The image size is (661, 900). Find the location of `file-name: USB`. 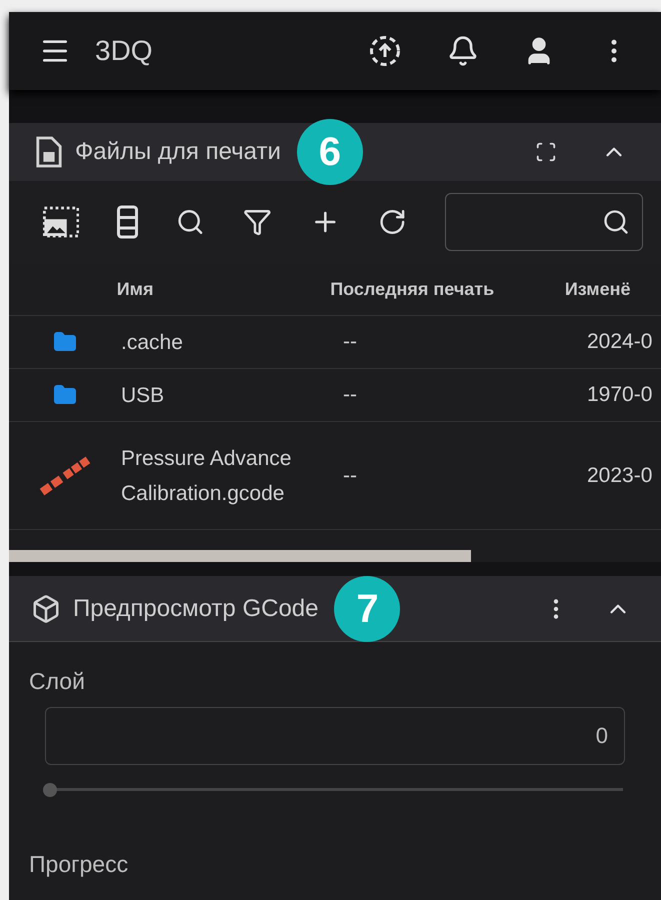

file-name: USB is located at coordinates (232, 395).